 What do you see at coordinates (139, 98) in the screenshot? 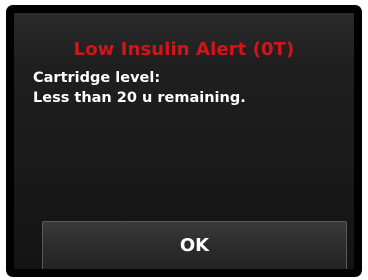
I see `alert-message-line-2: Less than 20 u remaining.` at bounding box center [139, 98].